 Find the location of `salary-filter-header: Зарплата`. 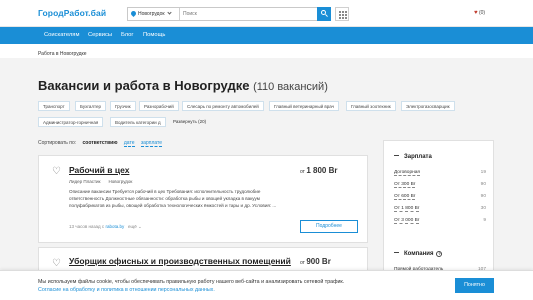

salary-filter-header: Зарплата is located at coordinates (413, 157).